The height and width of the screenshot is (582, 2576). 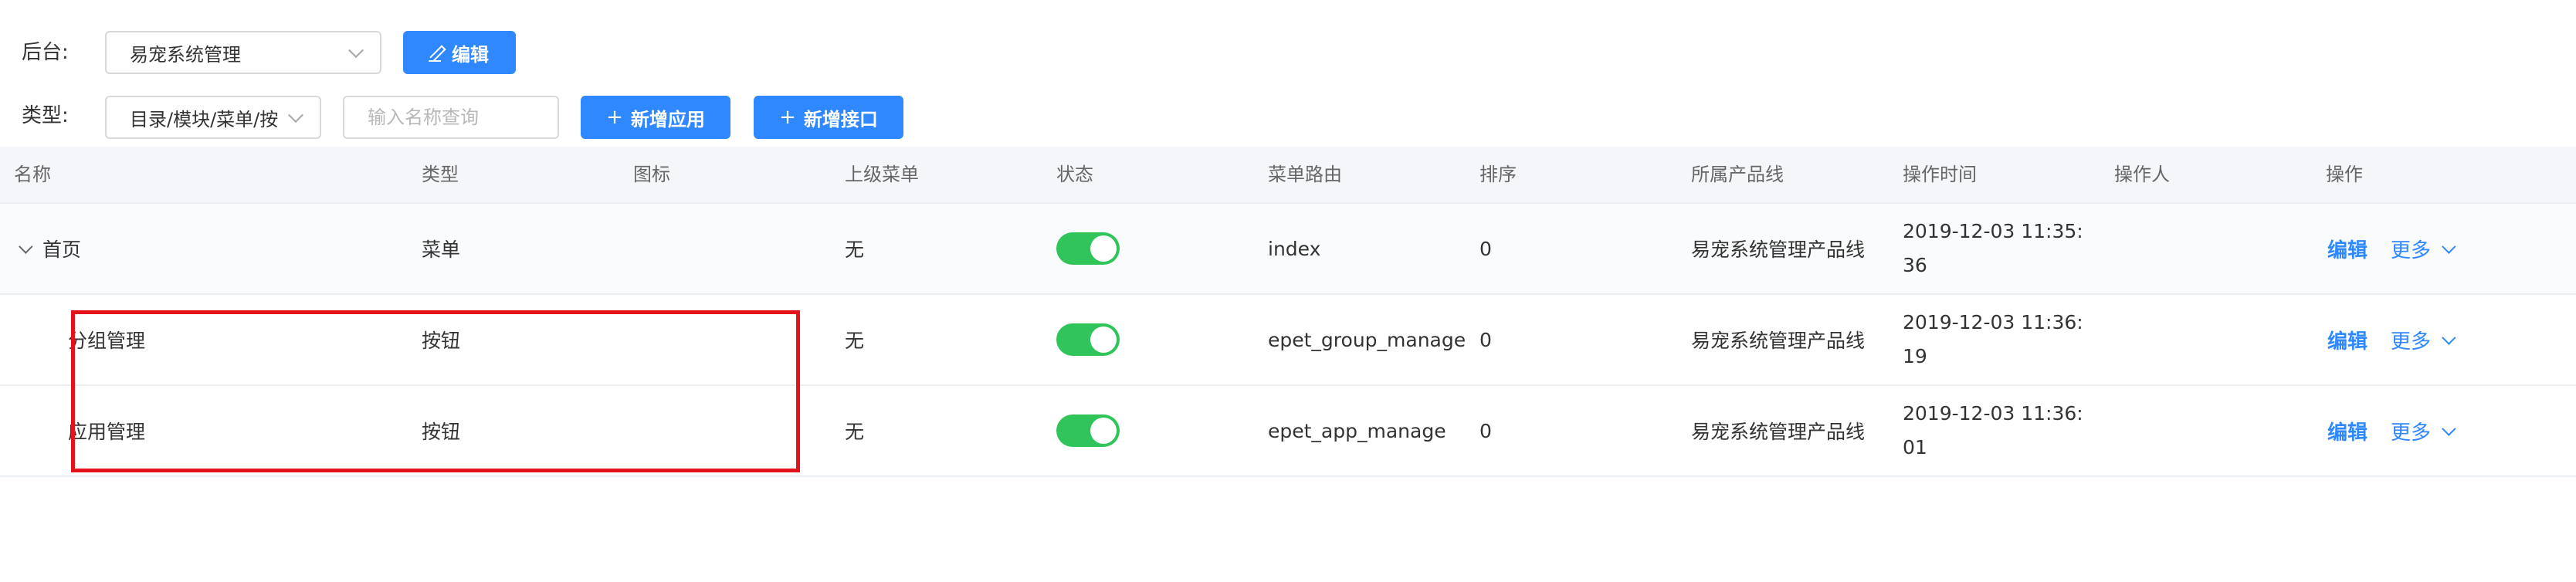 What do you see at coordinates (882, 174) in the screenshot?
I see `header-parent: 上级菜单` at bounding box center [882, 174].